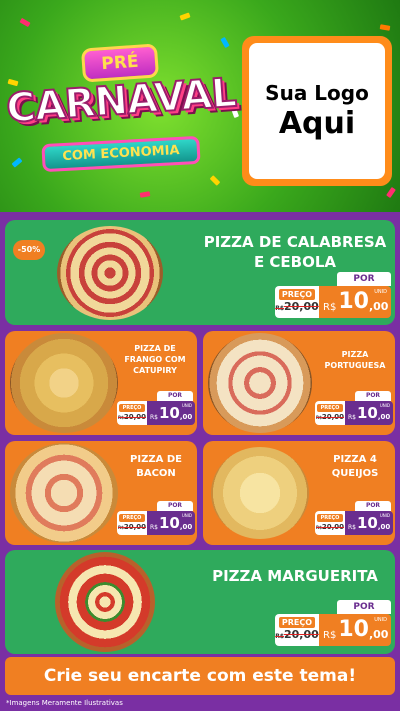 Image resolution: width=400 pixels, height=711 pixels. I want to click on product-title-line2: E CEBOLA, so click(295, 262).